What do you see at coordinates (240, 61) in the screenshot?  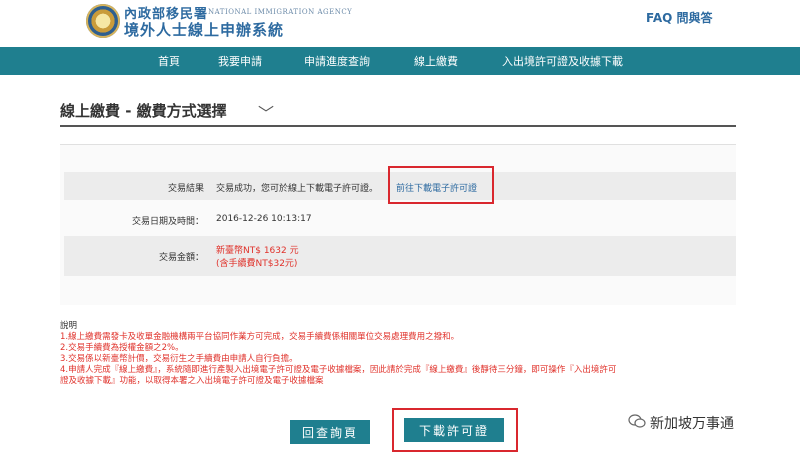 I see `nav-item-apply: 我要申請` at bounding box center [240, 61].